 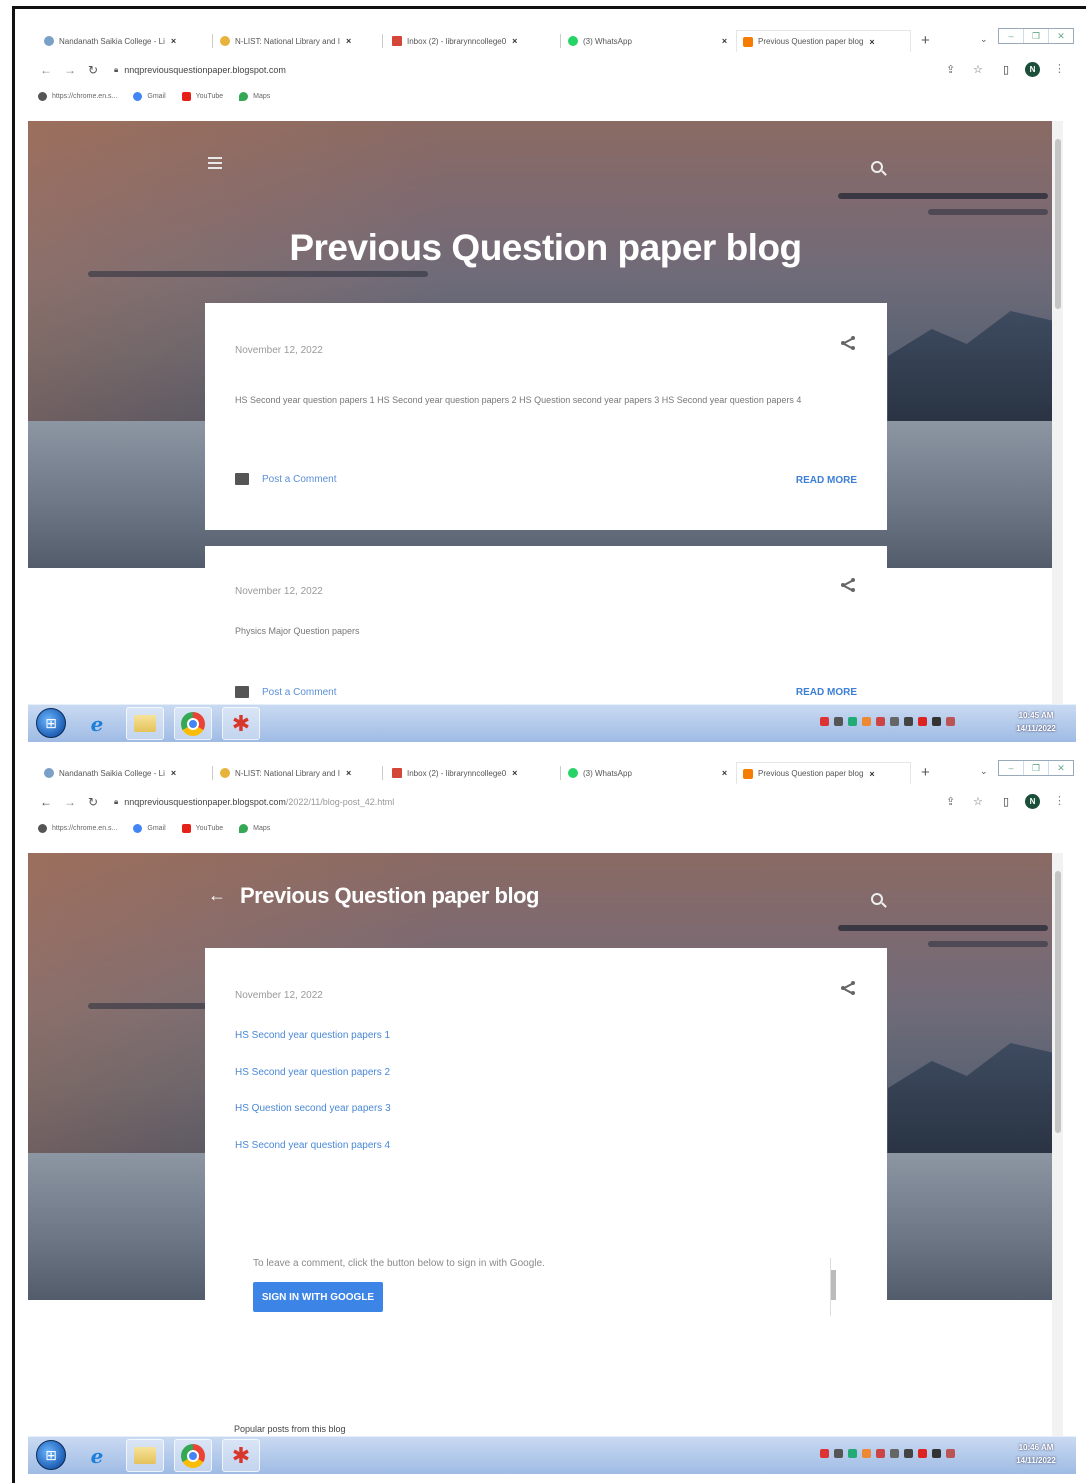 What do you see at coordinates (823, 41) in the screenshot?
I see `tab-previous-question-paper-blog: Previous Question paper blog ×` at bounding box center [823, 41].